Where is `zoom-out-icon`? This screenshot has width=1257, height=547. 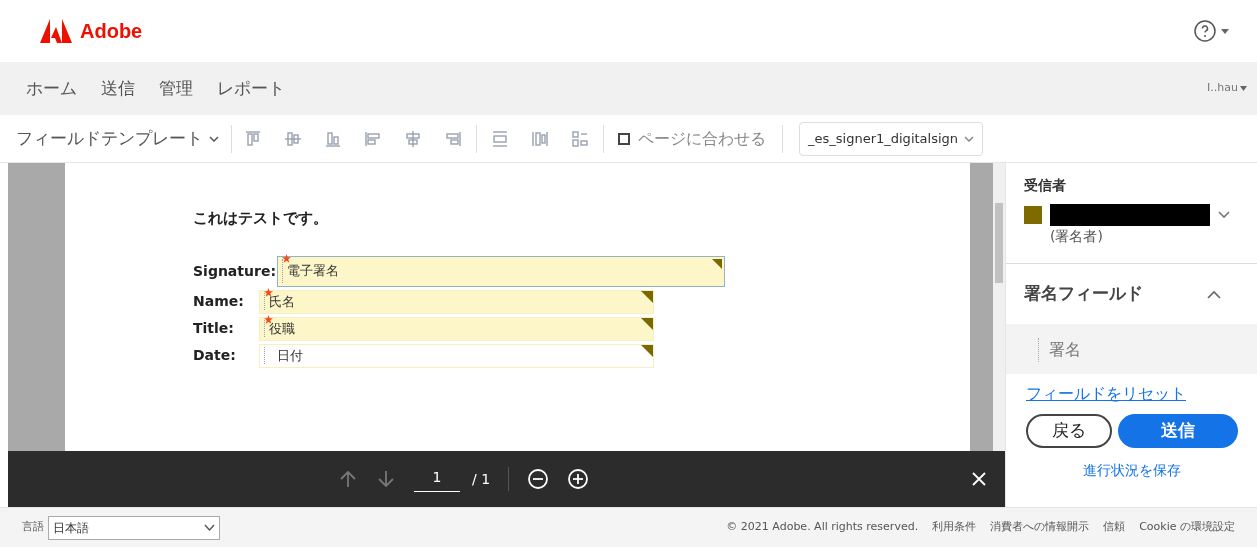 zoom-out-icon is located at coordinates (538, 479).